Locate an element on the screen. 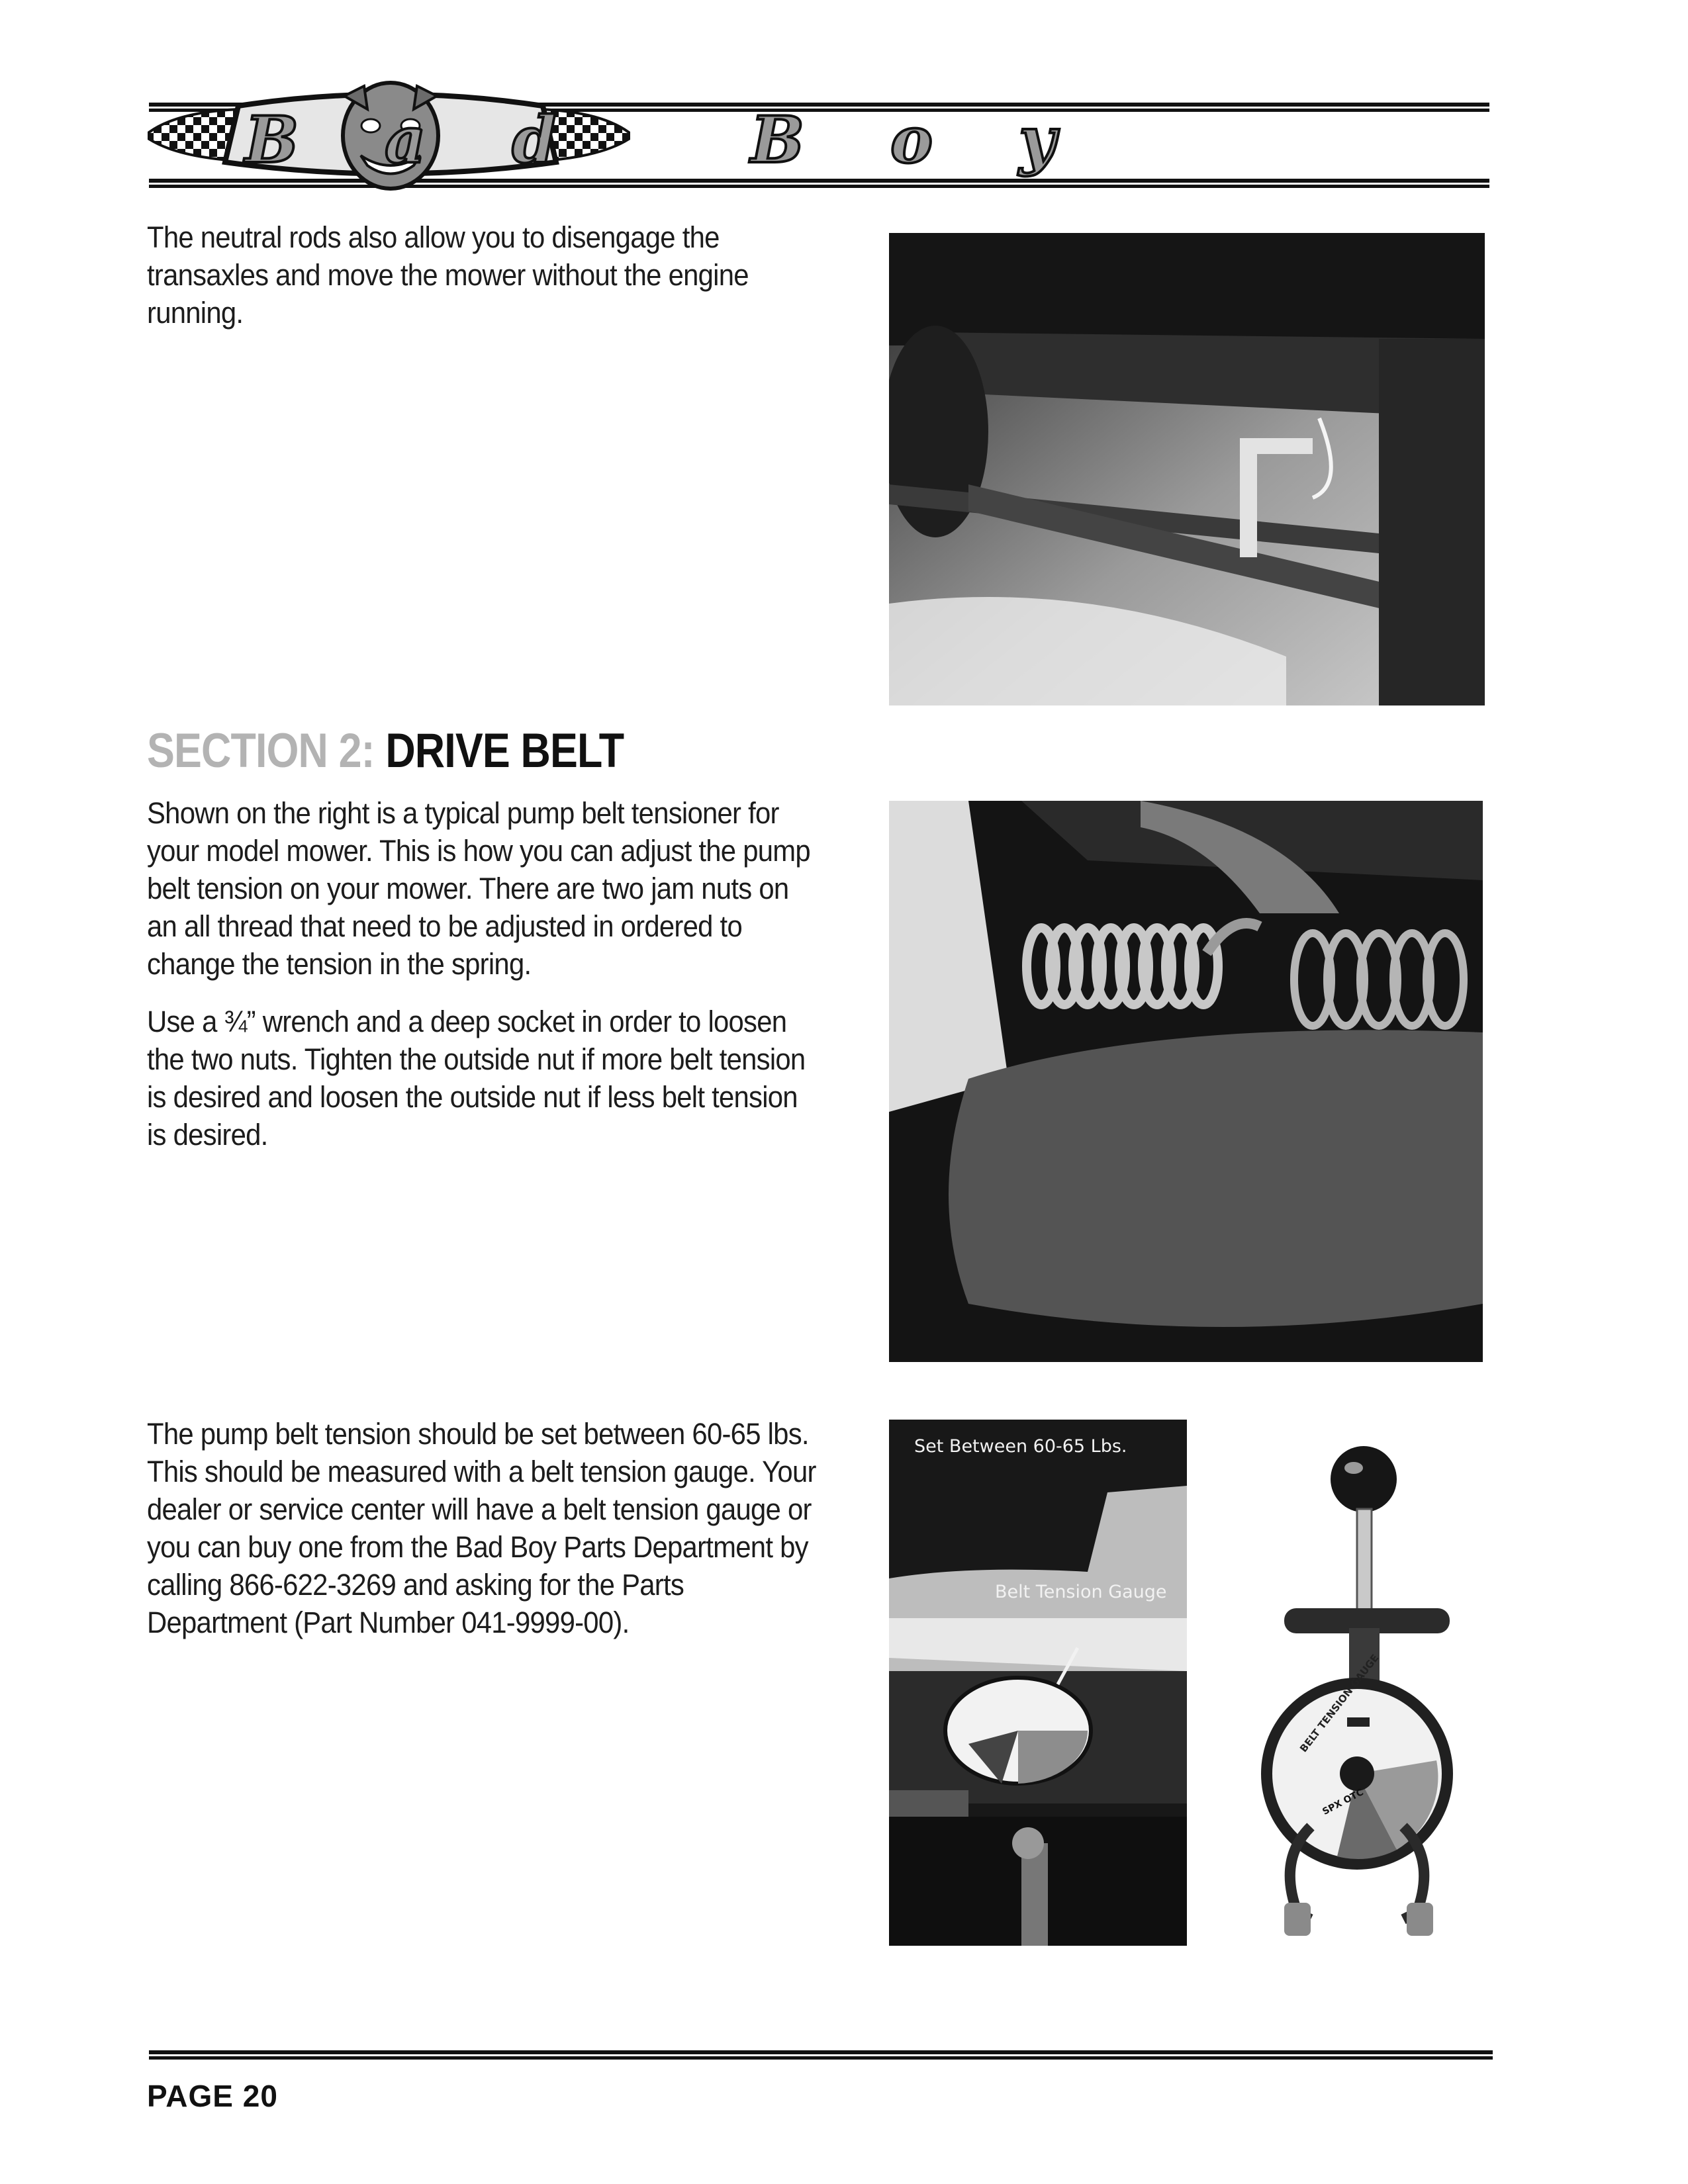 Image resolution: width=1688 pixels, height=2184 pixels. page-number: PAGE 20 is located at coordinates (212, 2096).